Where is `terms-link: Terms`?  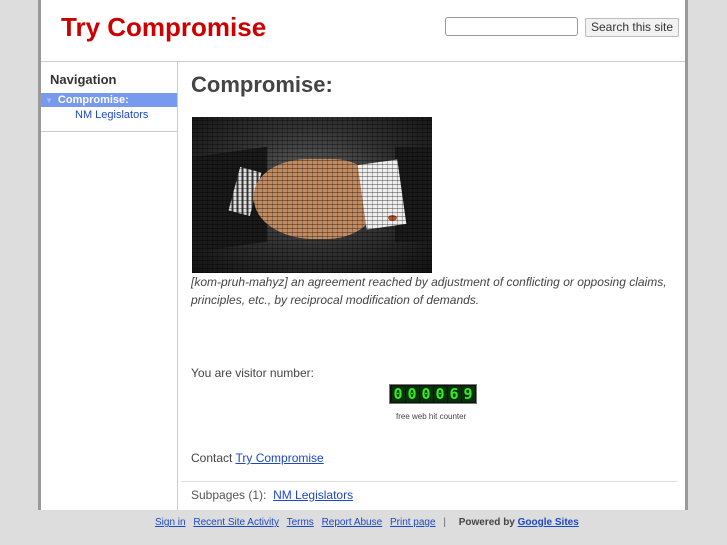 terms-link: Terms is located at coordinates (300, 522).